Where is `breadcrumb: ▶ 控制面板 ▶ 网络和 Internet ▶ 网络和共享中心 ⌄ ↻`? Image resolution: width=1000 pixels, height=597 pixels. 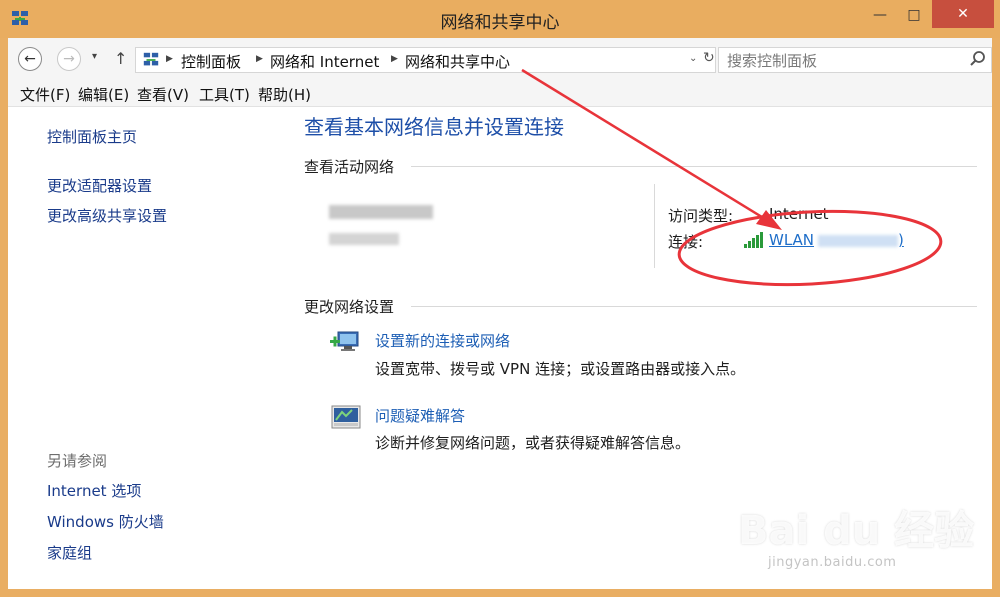 breadcrumb: ▶ 控制面板 ▶ 网络和 Internet ▶ 网络和共享中心 ⌄ ↻ is located at coordinates (425, 60).